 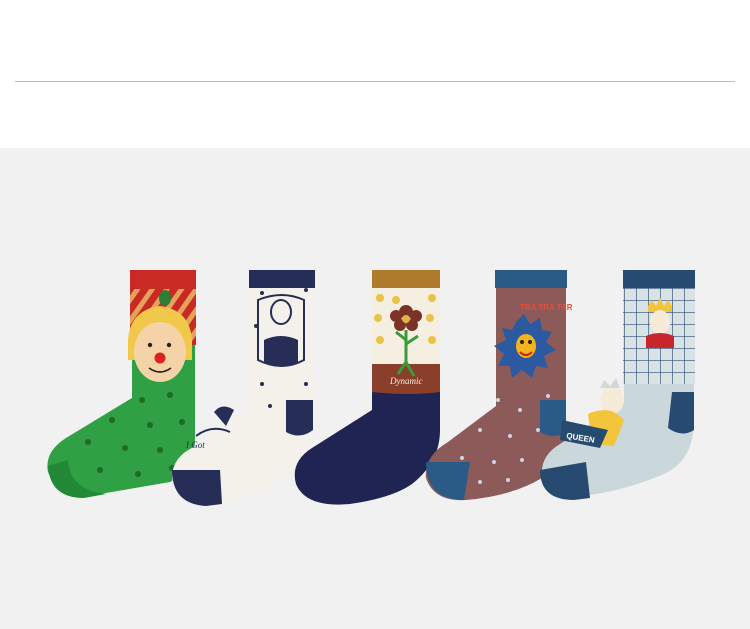 What do you see at coordinates (375, 81) in the screenshot?
I see `section-divider` at bounding box center [375, 81].